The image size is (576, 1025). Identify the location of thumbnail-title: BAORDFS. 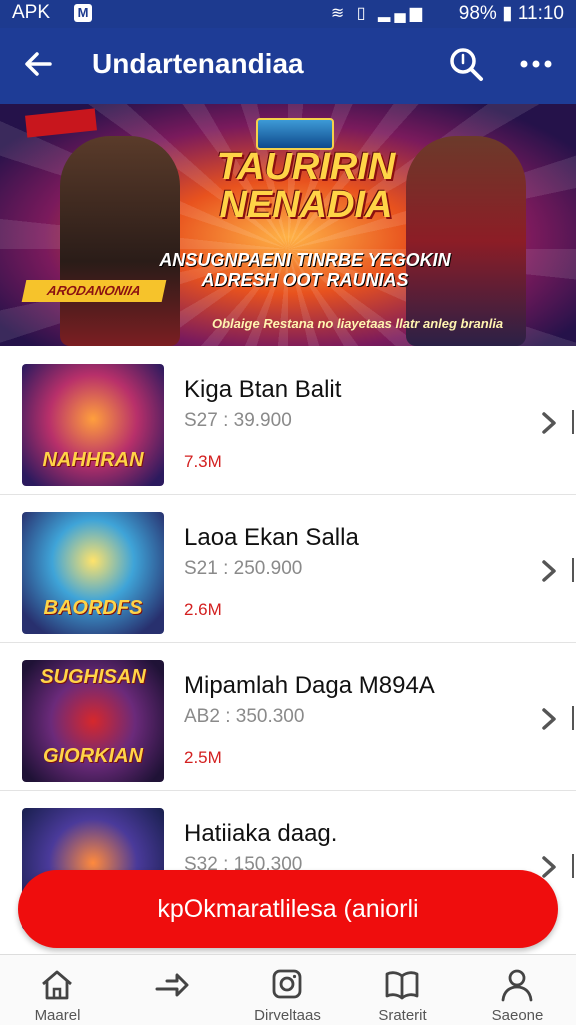
(93, 608).